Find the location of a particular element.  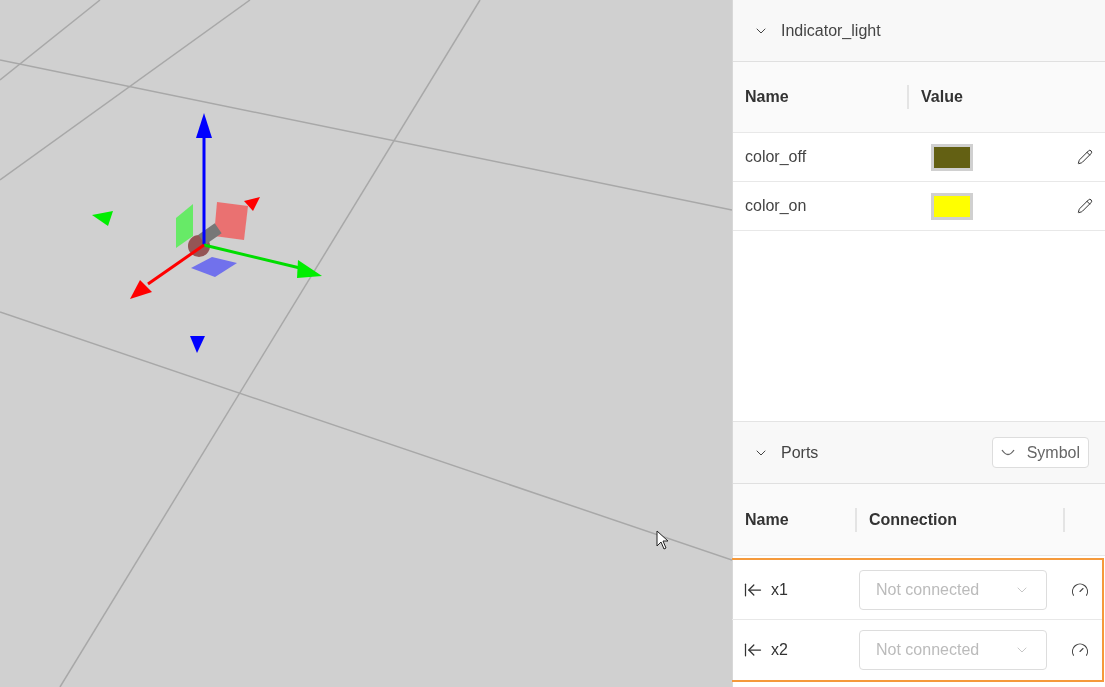

property-name: color_off is located at coordinates (776, 157).